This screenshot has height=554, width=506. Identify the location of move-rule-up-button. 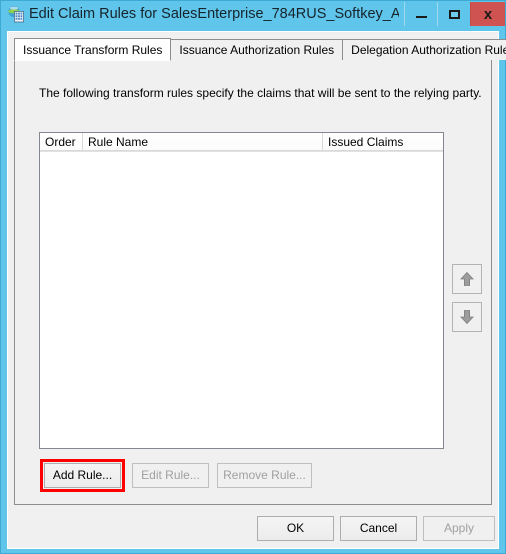
(467, 279).